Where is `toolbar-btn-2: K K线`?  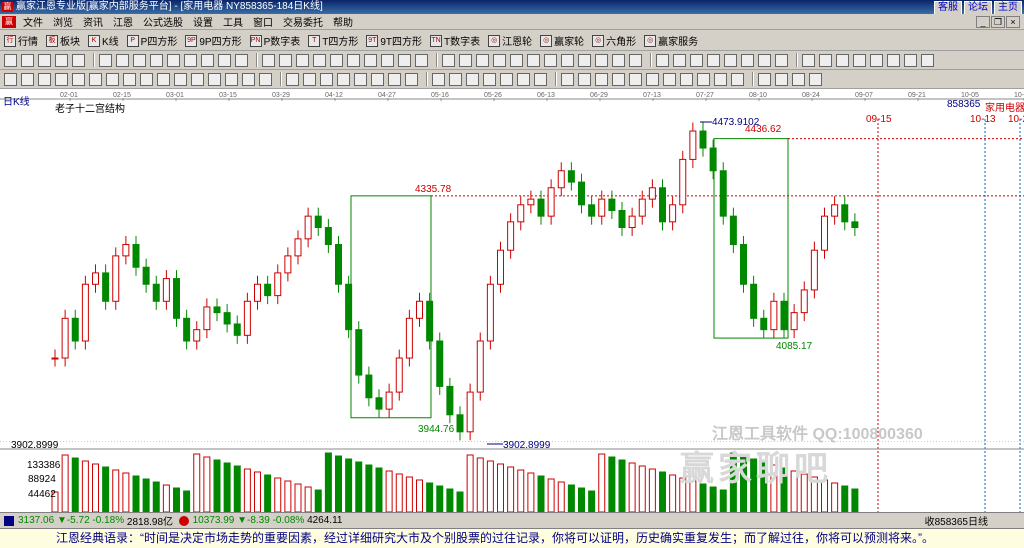 toolbar-btn-2: K K线 is located at coordinates (103, 40).